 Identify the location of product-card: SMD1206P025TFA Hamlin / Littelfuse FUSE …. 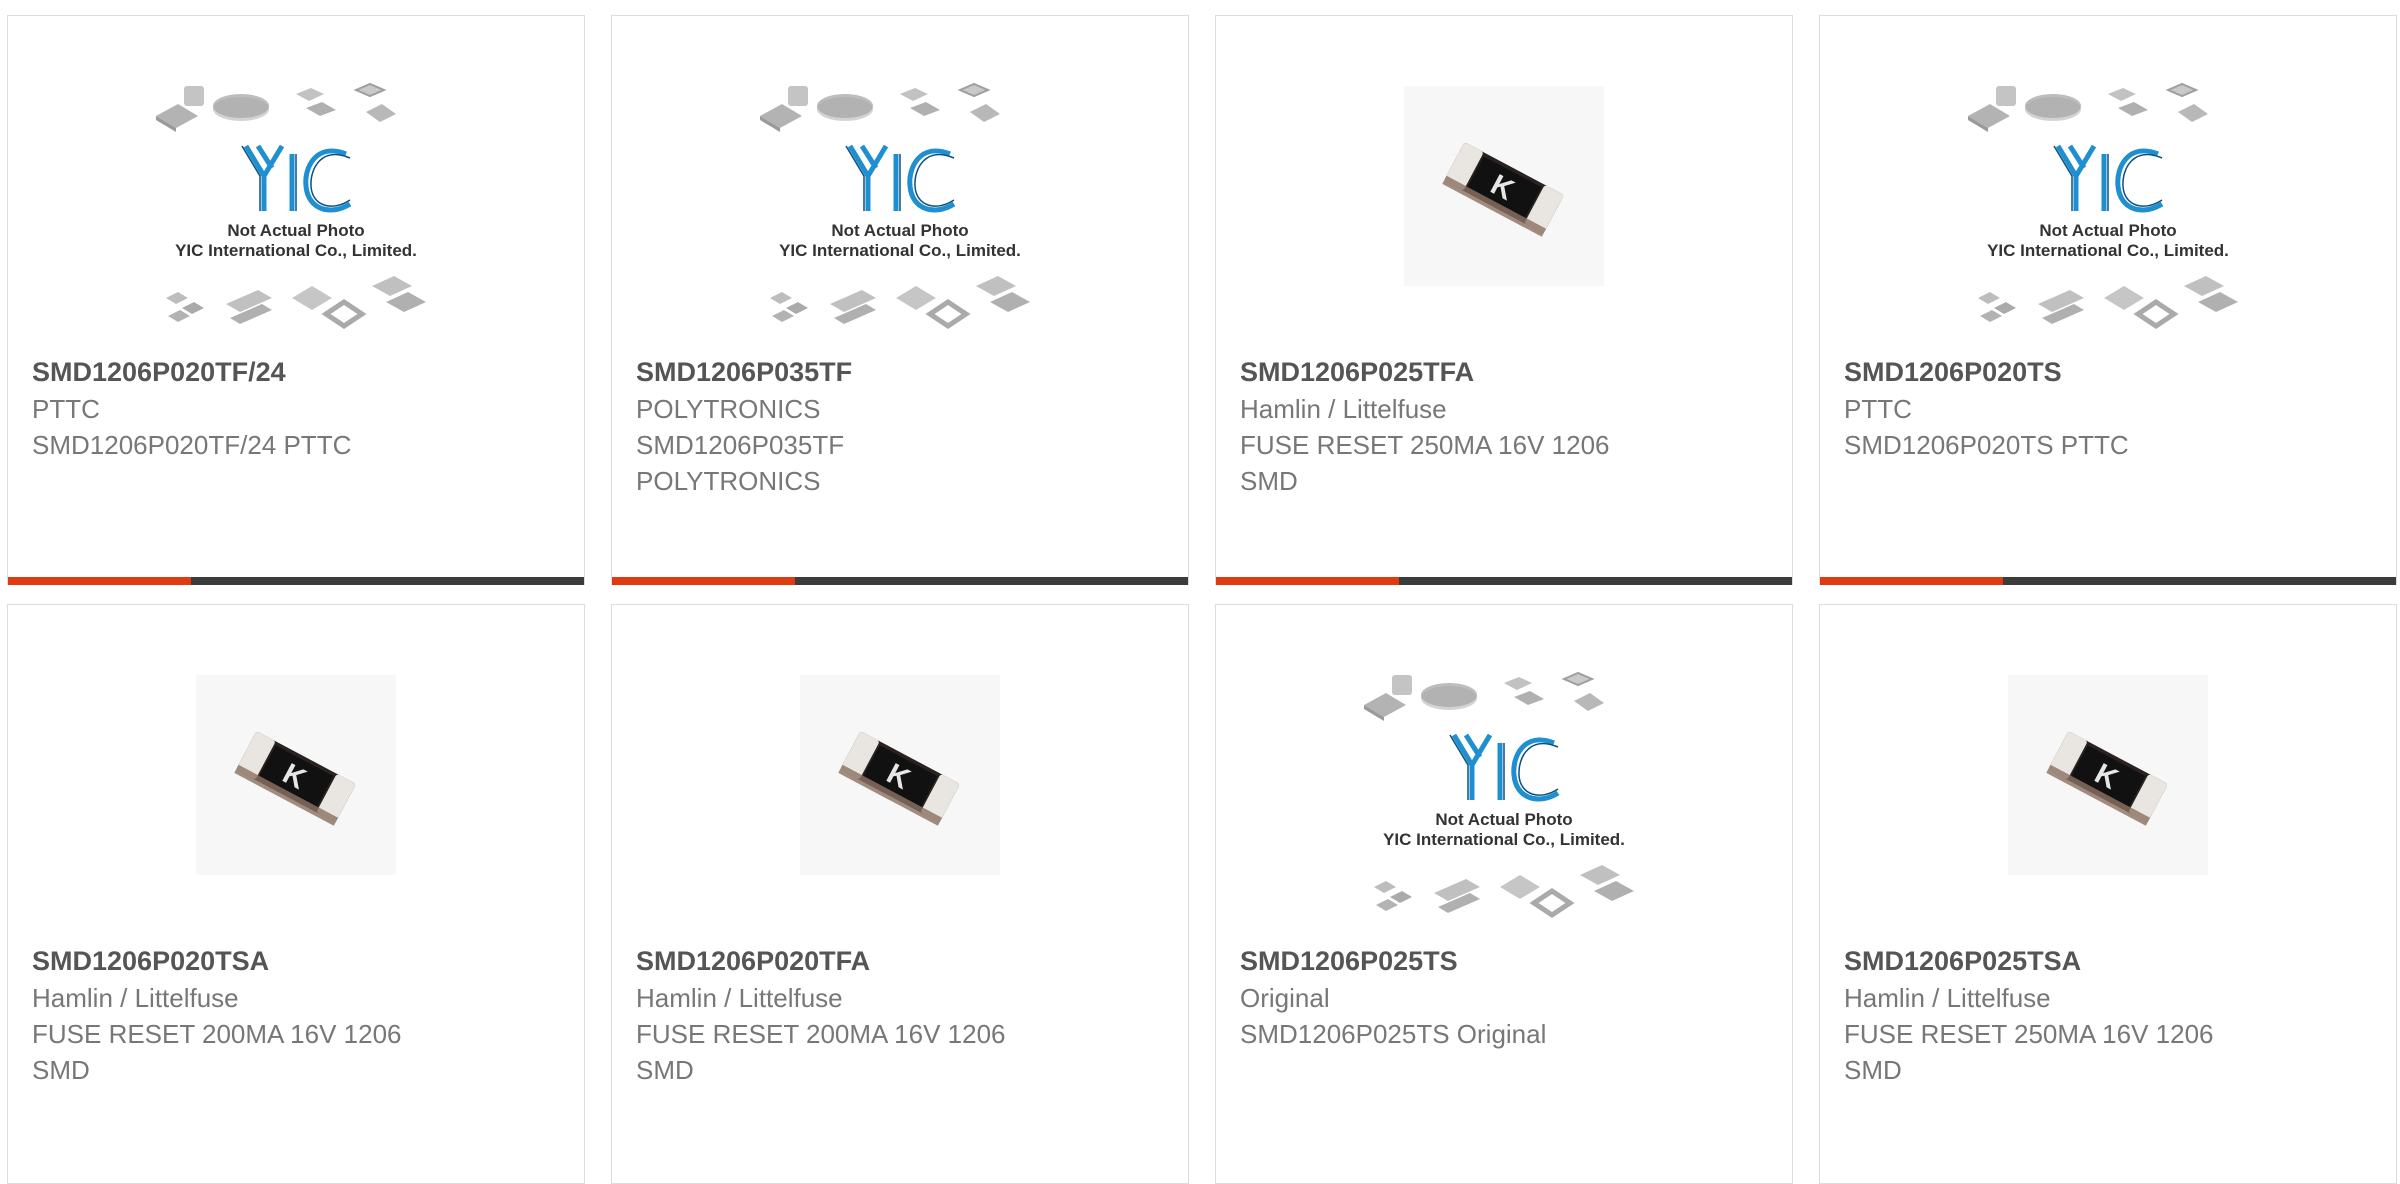
(1504, 300).